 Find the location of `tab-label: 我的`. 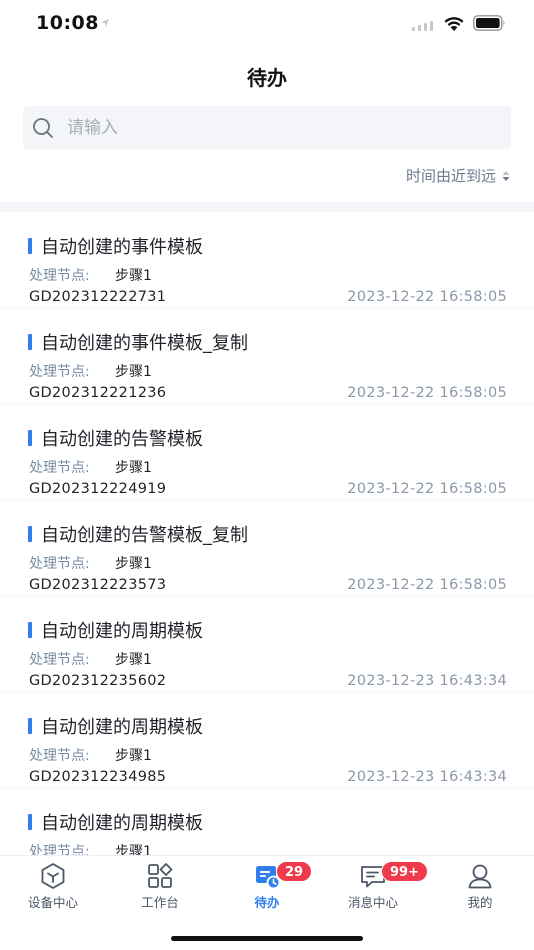

tab-label: 我的 is located at coordinates (480, 902).